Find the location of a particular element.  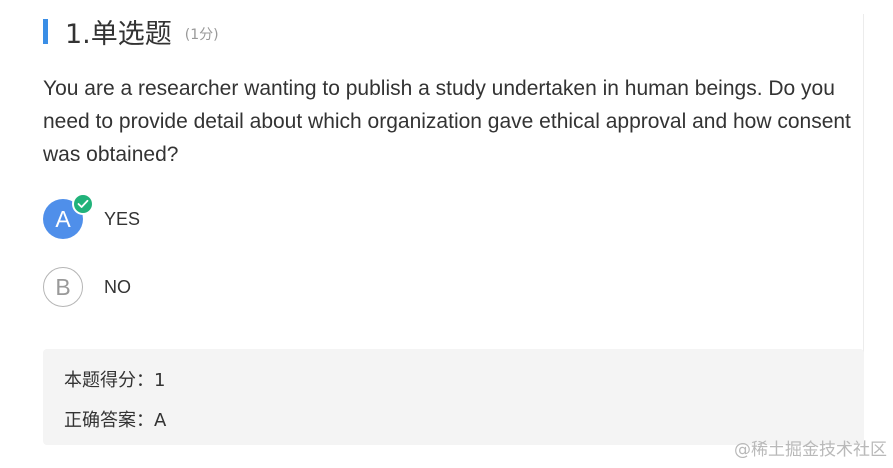

option-b-circle: B is located at coordinates (63, 287).